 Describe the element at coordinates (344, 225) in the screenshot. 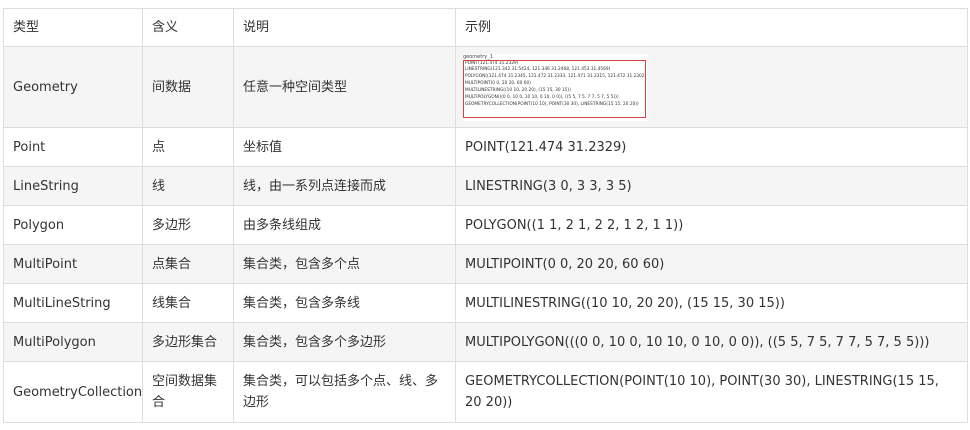

I see `description-cell: 由多条线组成` at that location.